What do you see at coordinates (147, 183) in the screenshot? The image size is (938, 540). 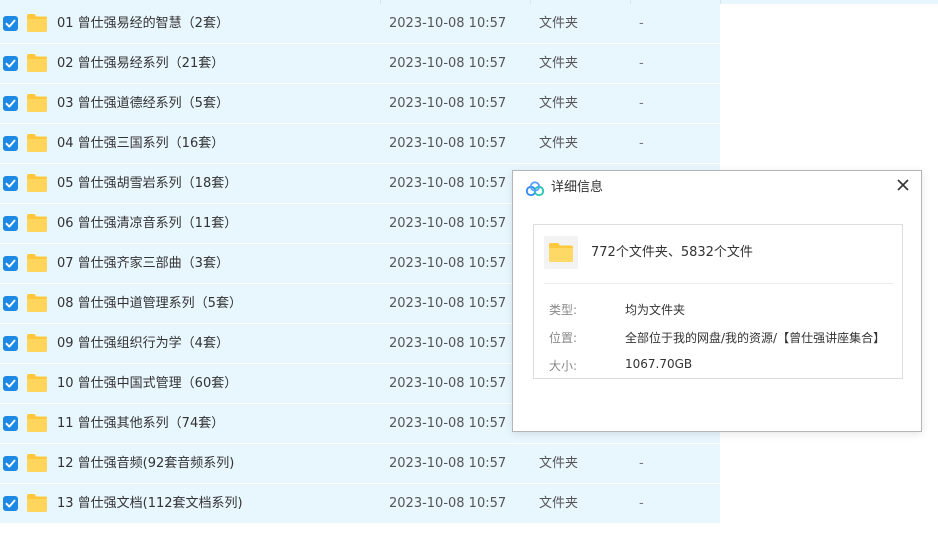 I see `file-name: 05 曾仕强胡雪岩系列（18套）` at bounding box center [147, 183].